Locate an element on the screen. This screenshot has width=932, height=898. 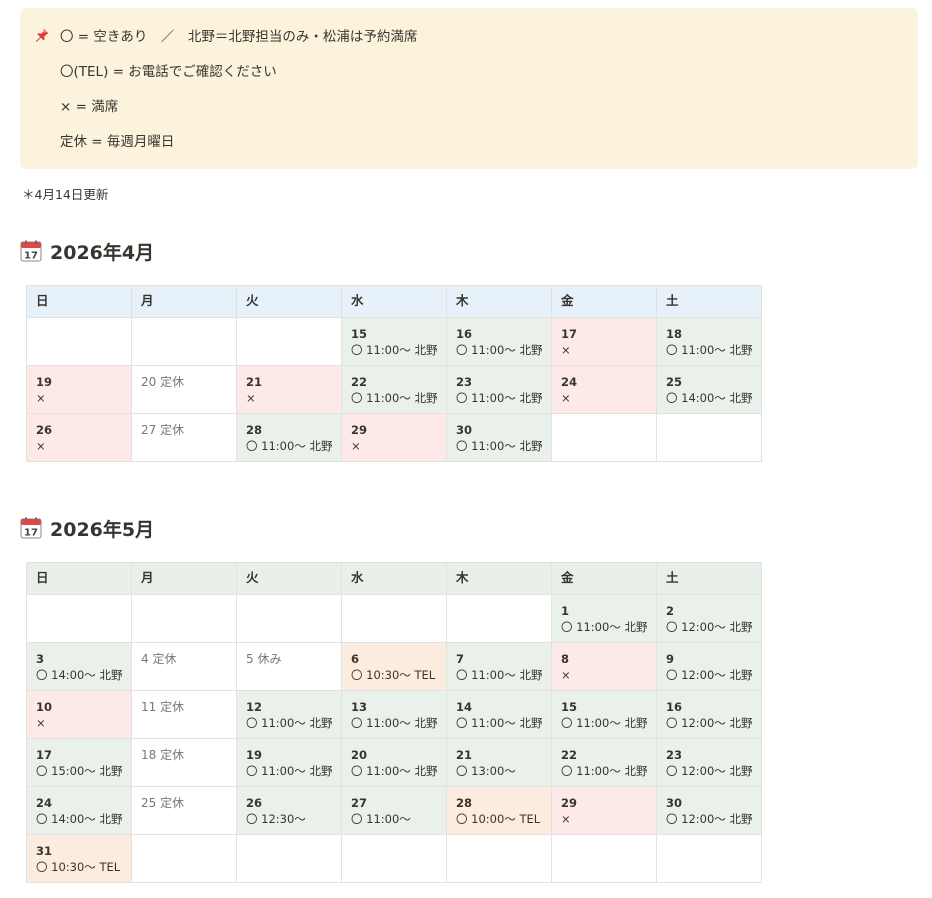
day-number: 25 is located at coordinates (674, 382).